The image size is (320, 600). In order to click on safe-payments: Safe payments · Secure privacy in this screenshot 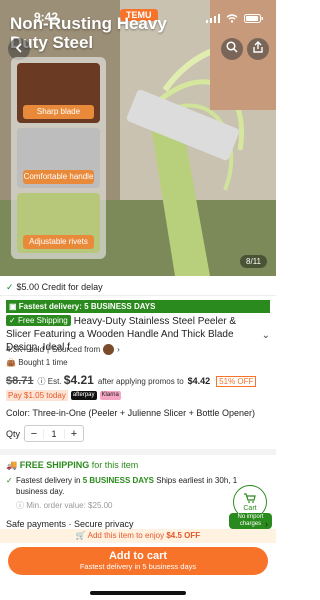, I will do `click(70, 524)`.